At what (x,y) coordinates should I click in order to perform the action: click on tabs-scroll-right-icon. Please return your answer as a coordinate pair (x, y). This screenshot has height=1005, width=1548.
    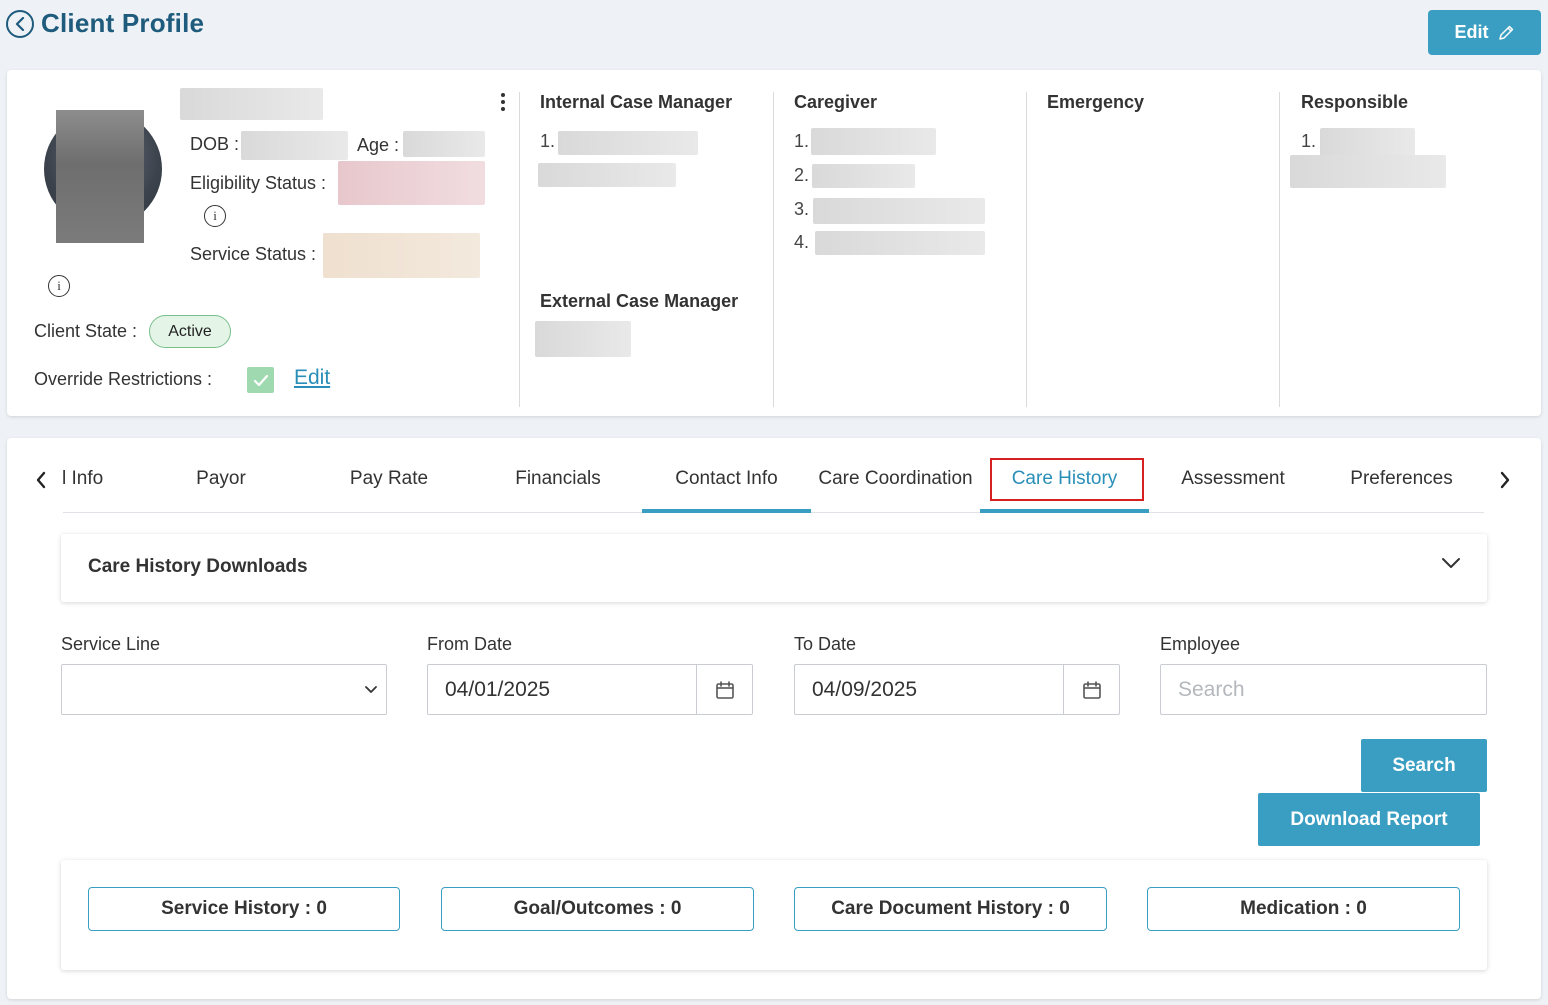
    Looking at the image, I should click on (1505, 482).